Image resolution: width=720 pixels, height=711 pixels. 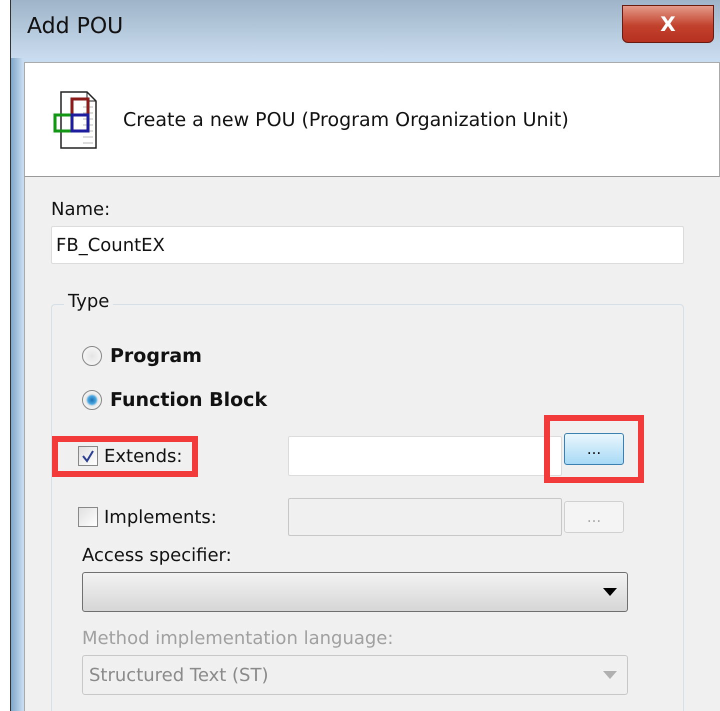 I want to click on method-value: Structured Text (ST), so click(x=178, y=675).